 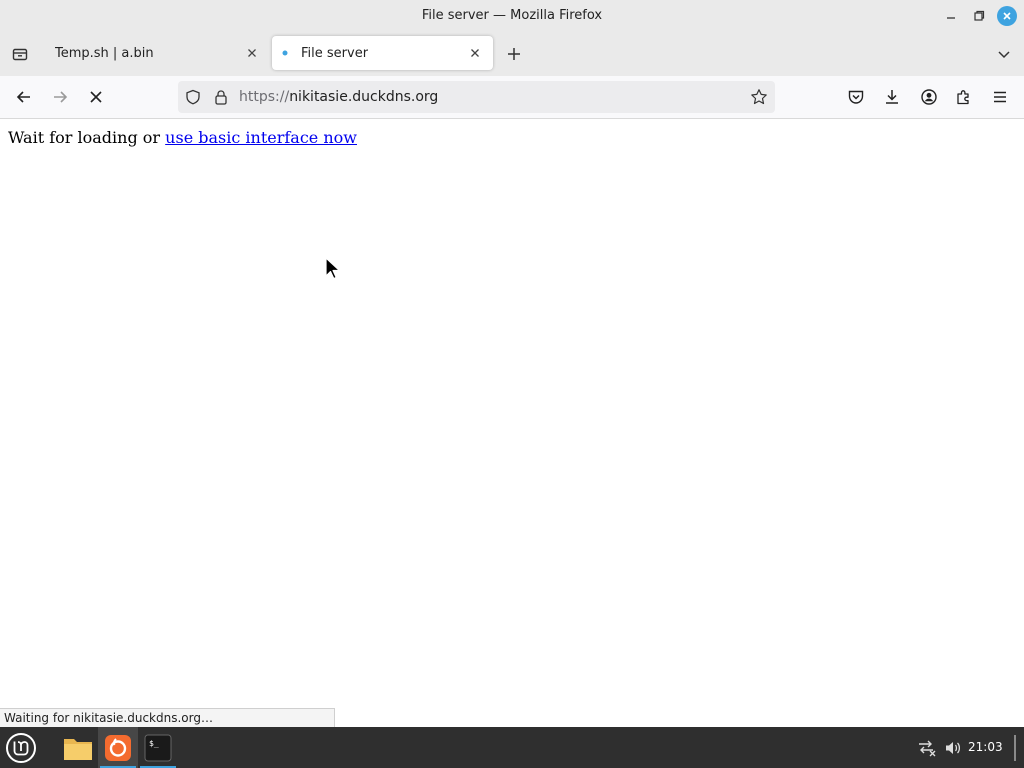 I want to click on volume-icon, so click(x=953, y=747).